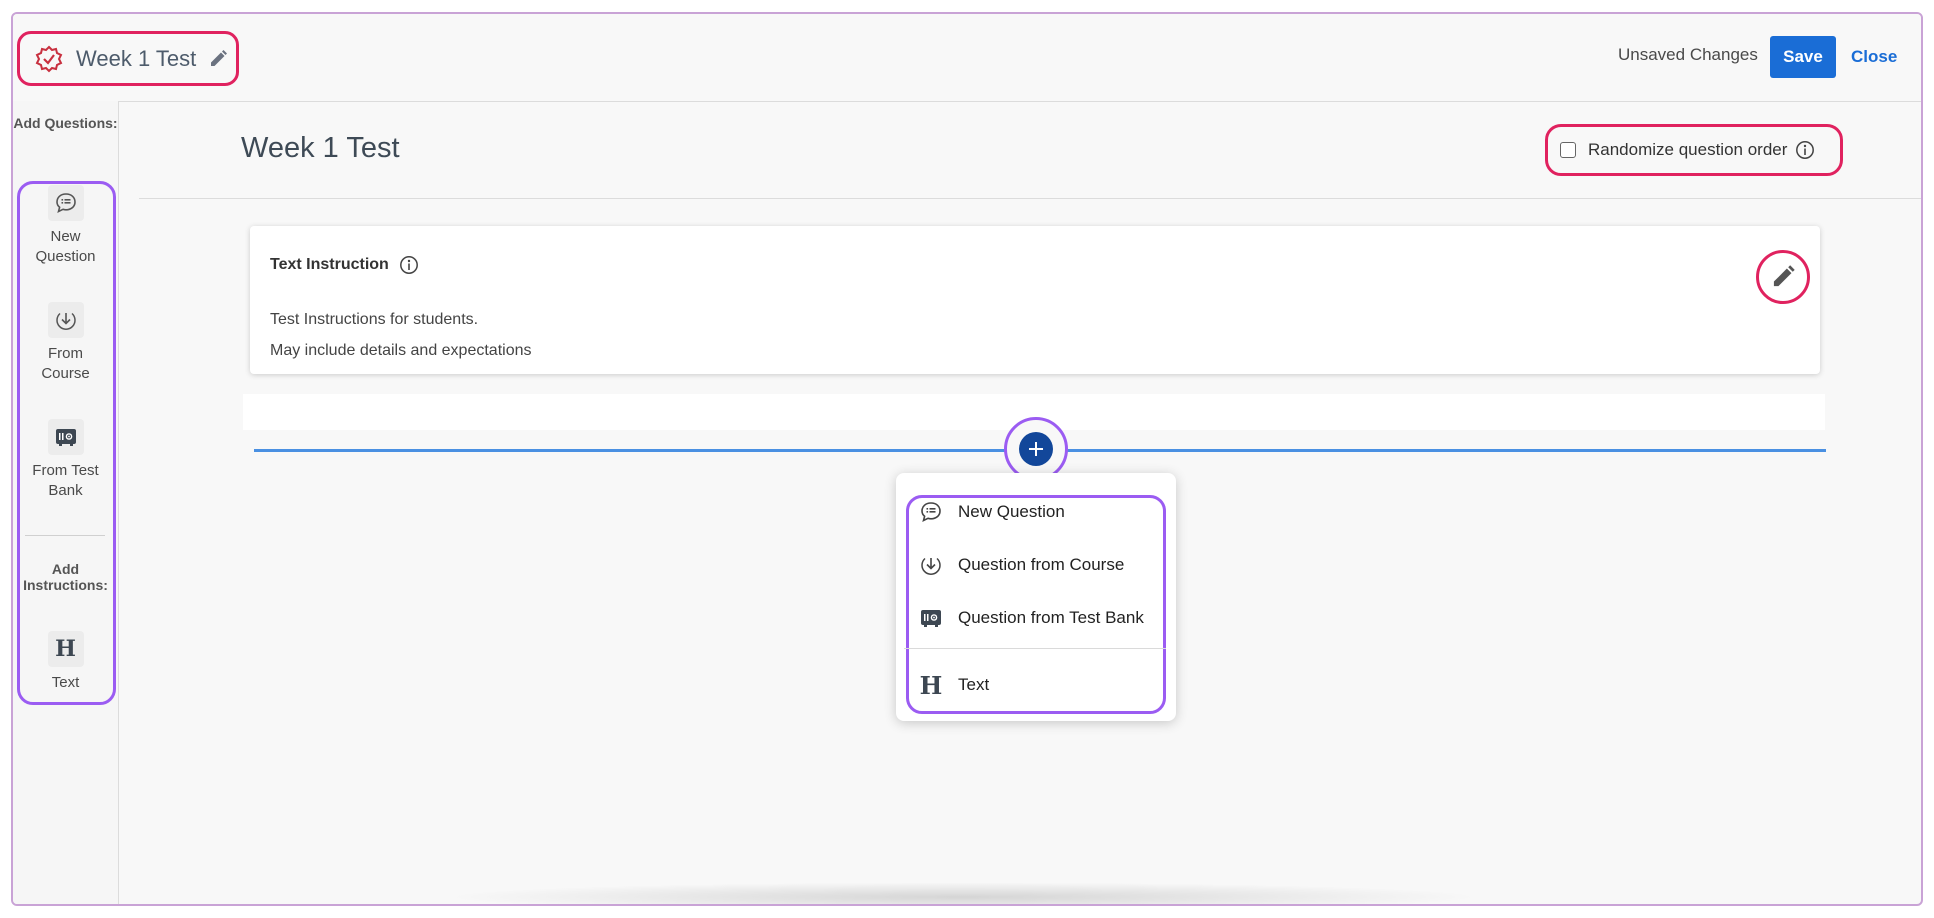 Image resolution: width=1934 pixels, height=918 pixels. I want to click on menu-item-new-question: New Question, so click(991, 512).